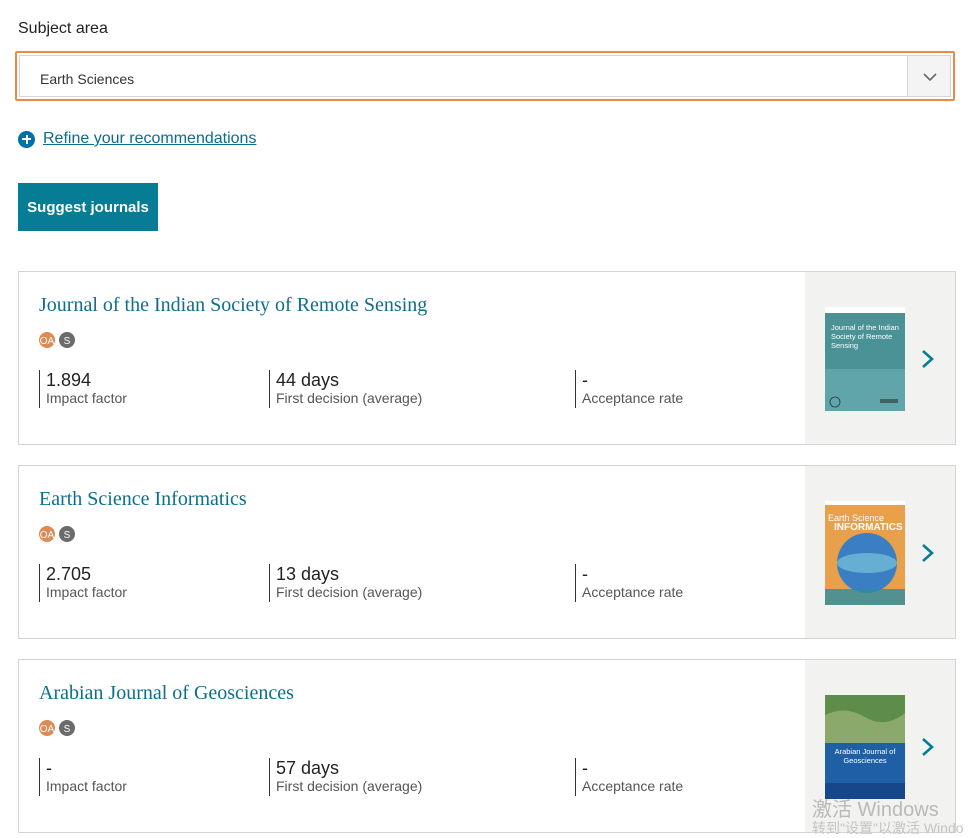  What do you see at coordinates (69, 380) in the screenshot?
I see `impact-factor-value: 1.894` at bounding box center [69, 380].